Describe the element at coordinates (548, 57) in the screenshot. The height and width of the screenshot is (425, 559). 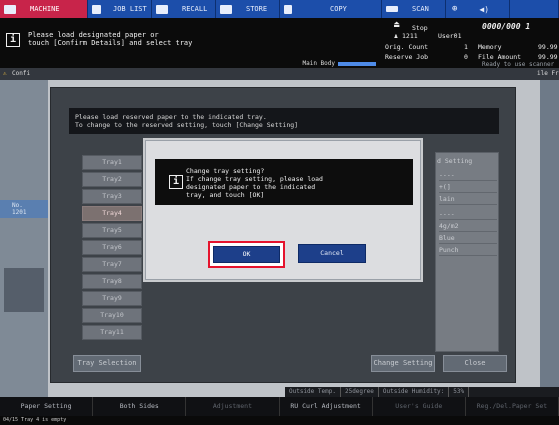
I see `file-amount-value: 99.99` at that location.